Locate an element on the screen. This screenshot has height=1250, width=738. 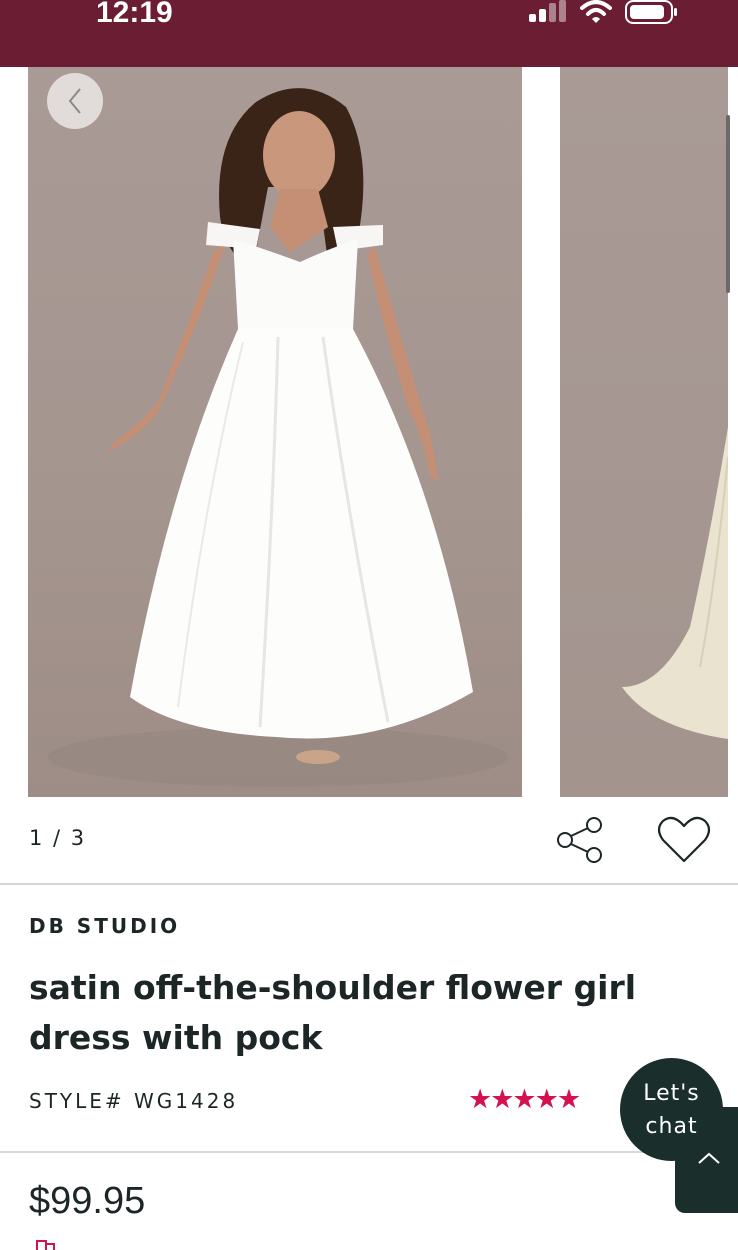
product-price: $99.95 is located at coordinates (87, 1201).